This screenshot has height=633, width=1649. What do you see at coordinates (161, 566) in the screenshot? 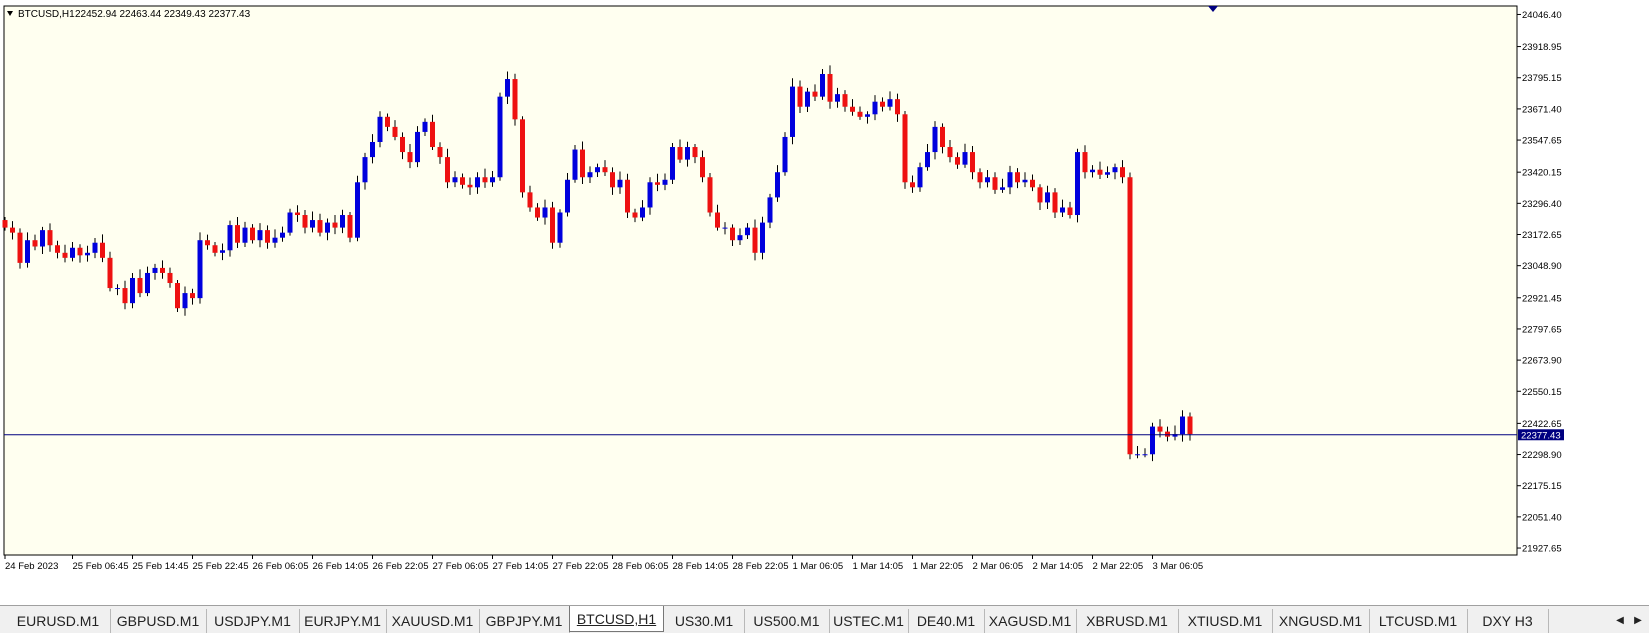
I see `x-tick-label: 25 Feb 14:45` at bounding box center [161, 566].